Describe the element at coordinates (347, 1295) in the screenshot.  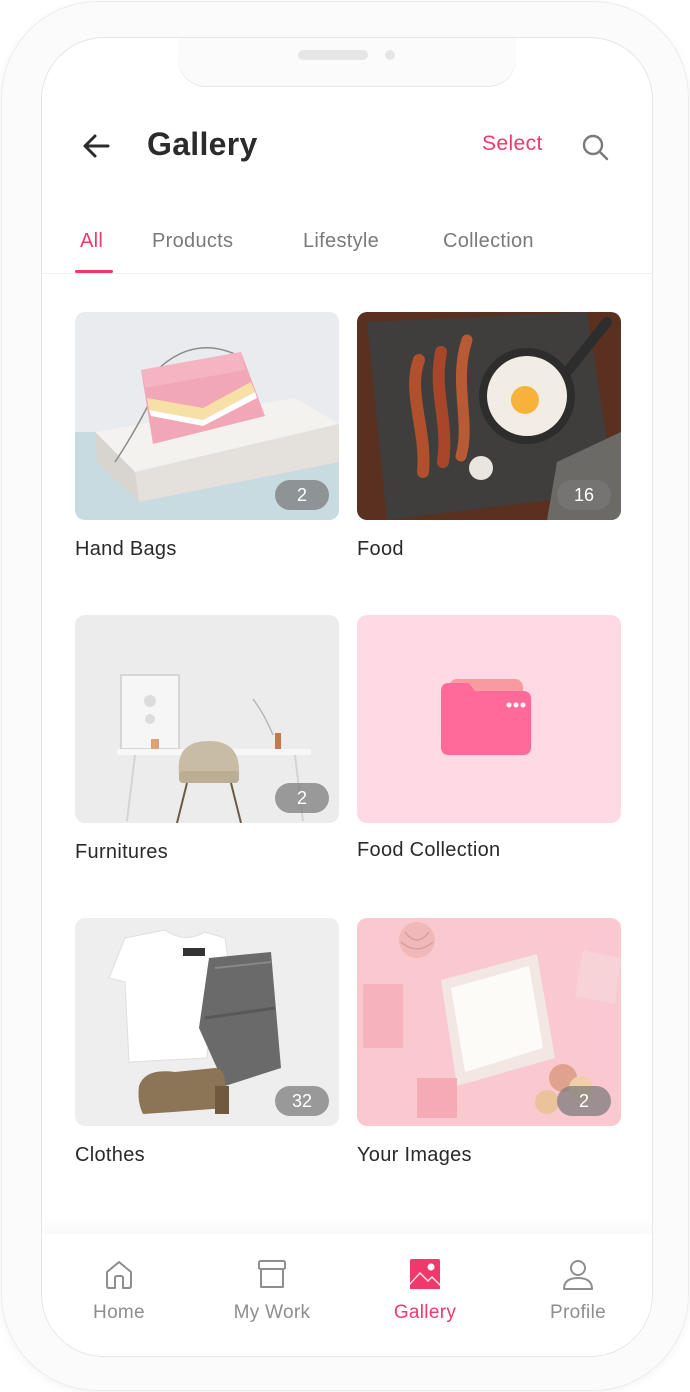
I see `bottom-navigation: Home My Work Gallery Profile` at that location.